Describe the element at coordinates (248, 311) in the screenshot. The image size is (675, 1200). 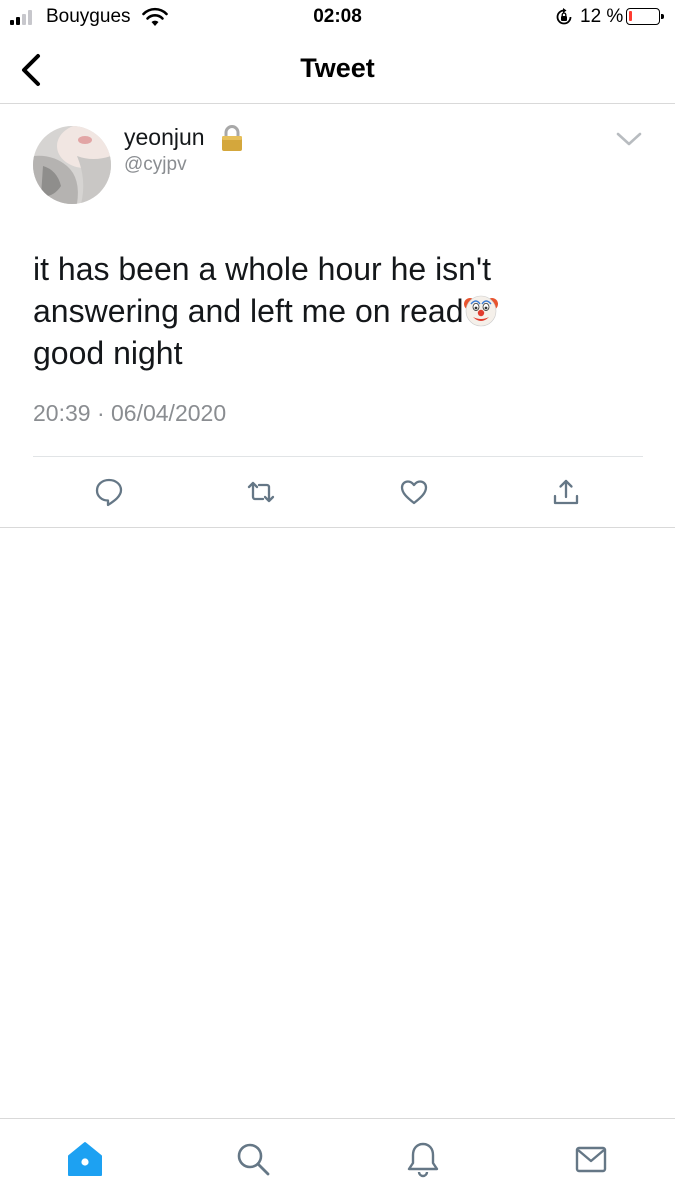
I see `tweet-text-segment: answering and left me on read` at that location.